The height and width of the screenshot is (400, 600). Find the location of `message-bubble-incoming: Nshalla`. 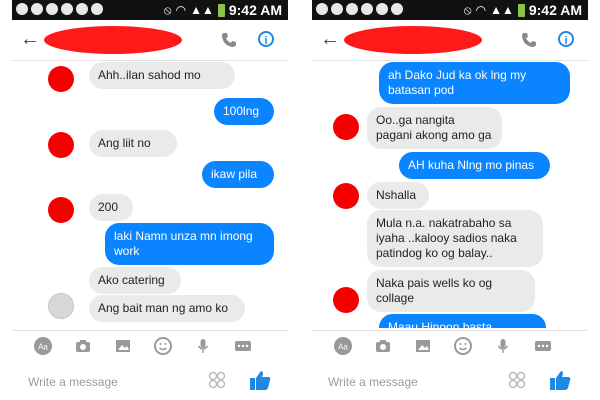

message-bubble-incoming: Nshalla is located at coordinates (398, 195).